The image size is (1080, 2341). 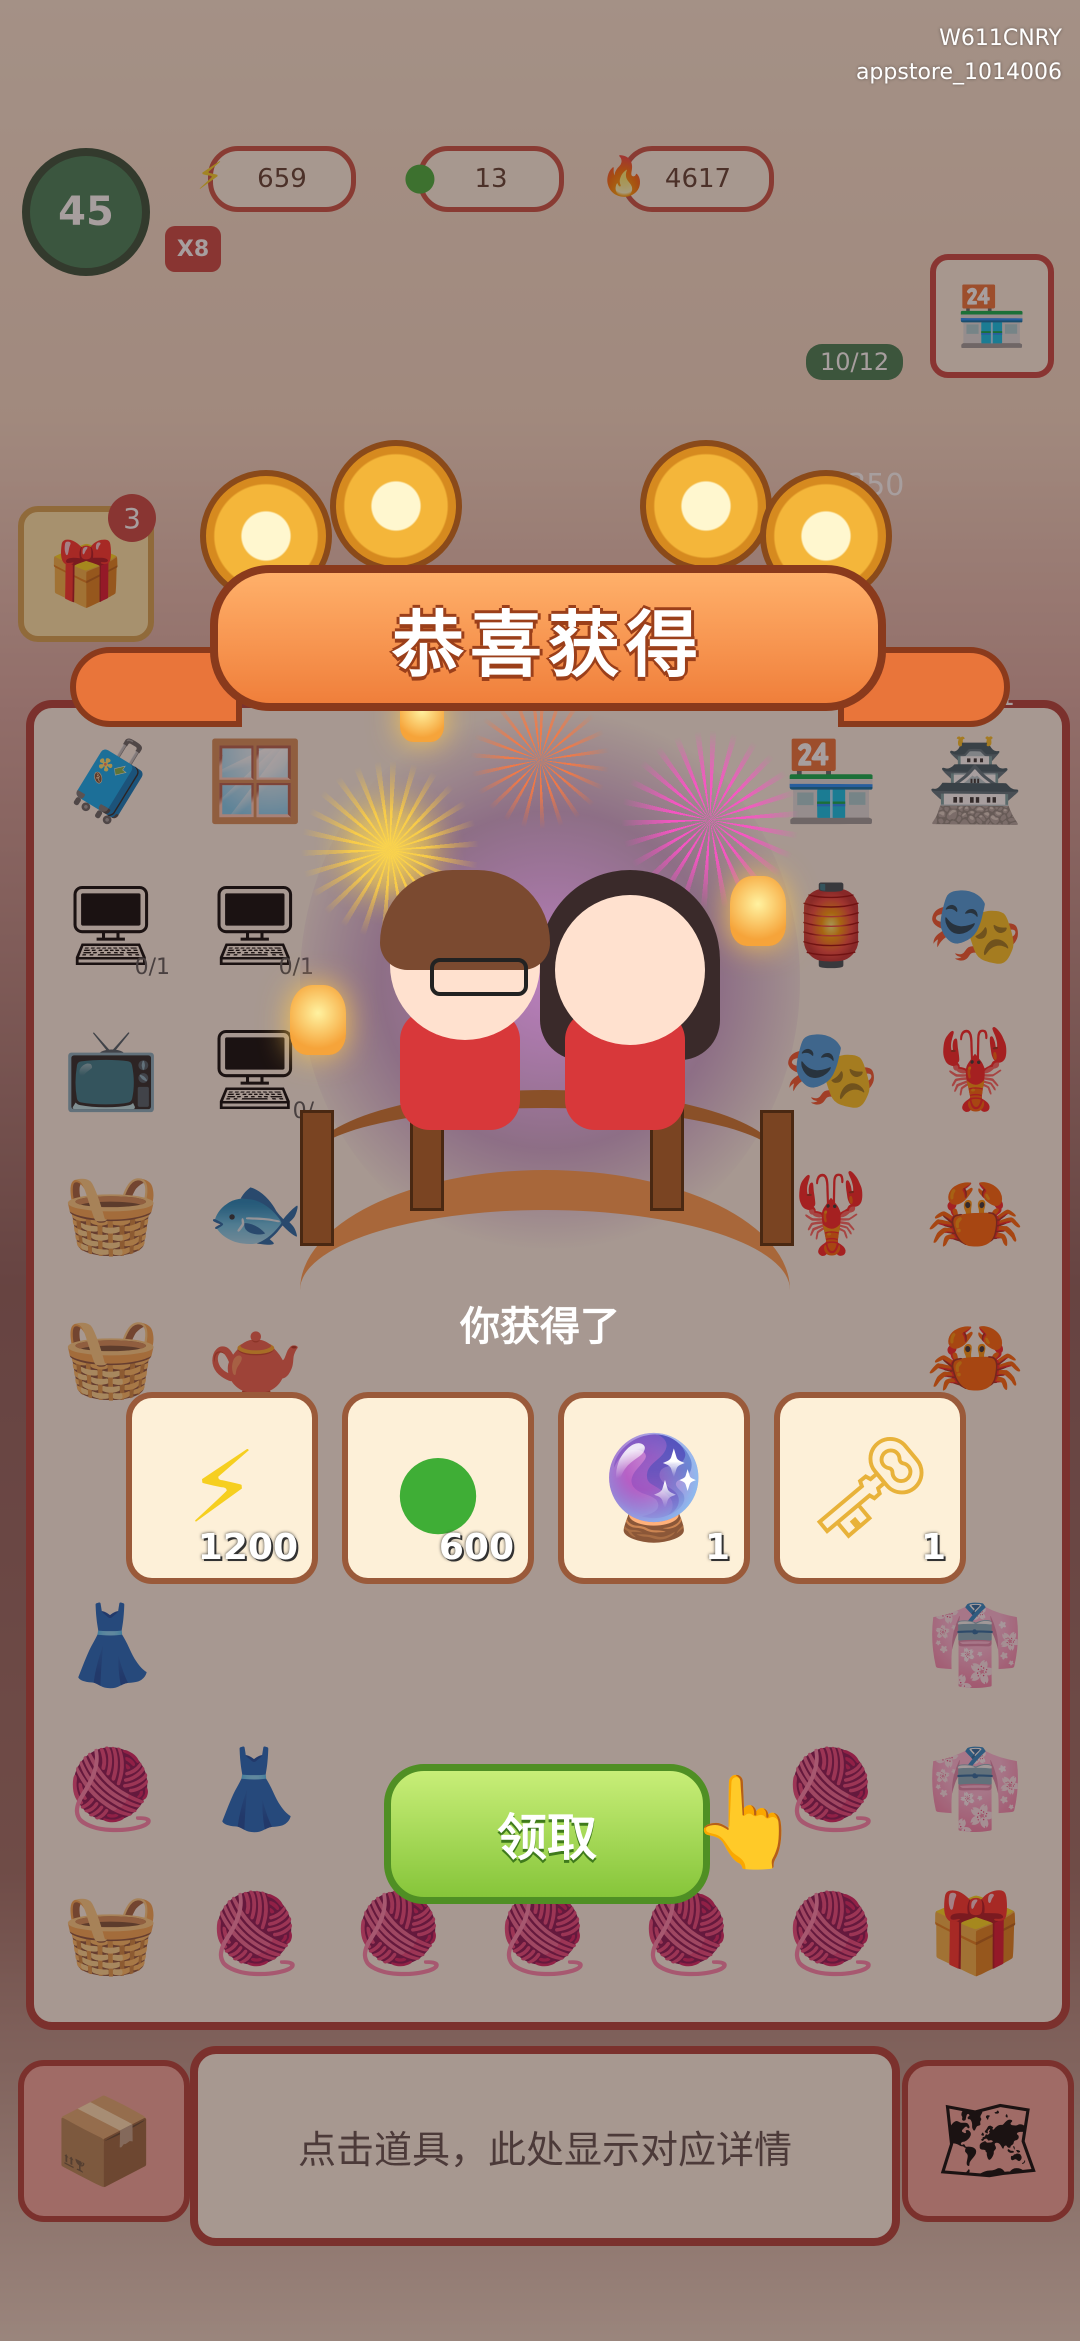 I want to click on map-icon: 🗺, so click(x=988, y=2140).